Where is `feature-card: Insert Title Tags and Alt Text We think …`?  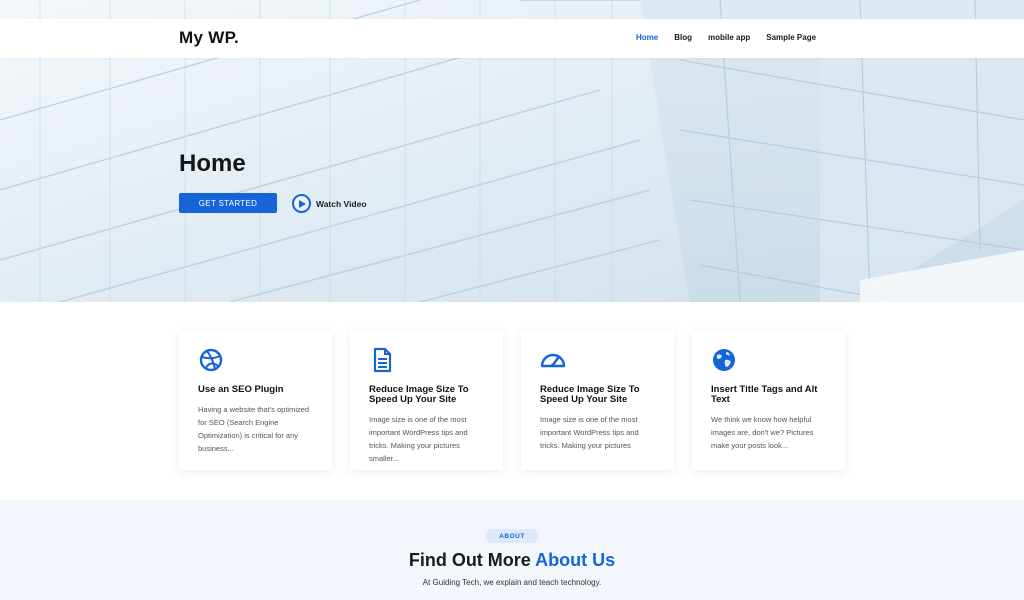 feature-card: Insert Title Tags and Alt Text We think … is located at coordinates (768, 400).